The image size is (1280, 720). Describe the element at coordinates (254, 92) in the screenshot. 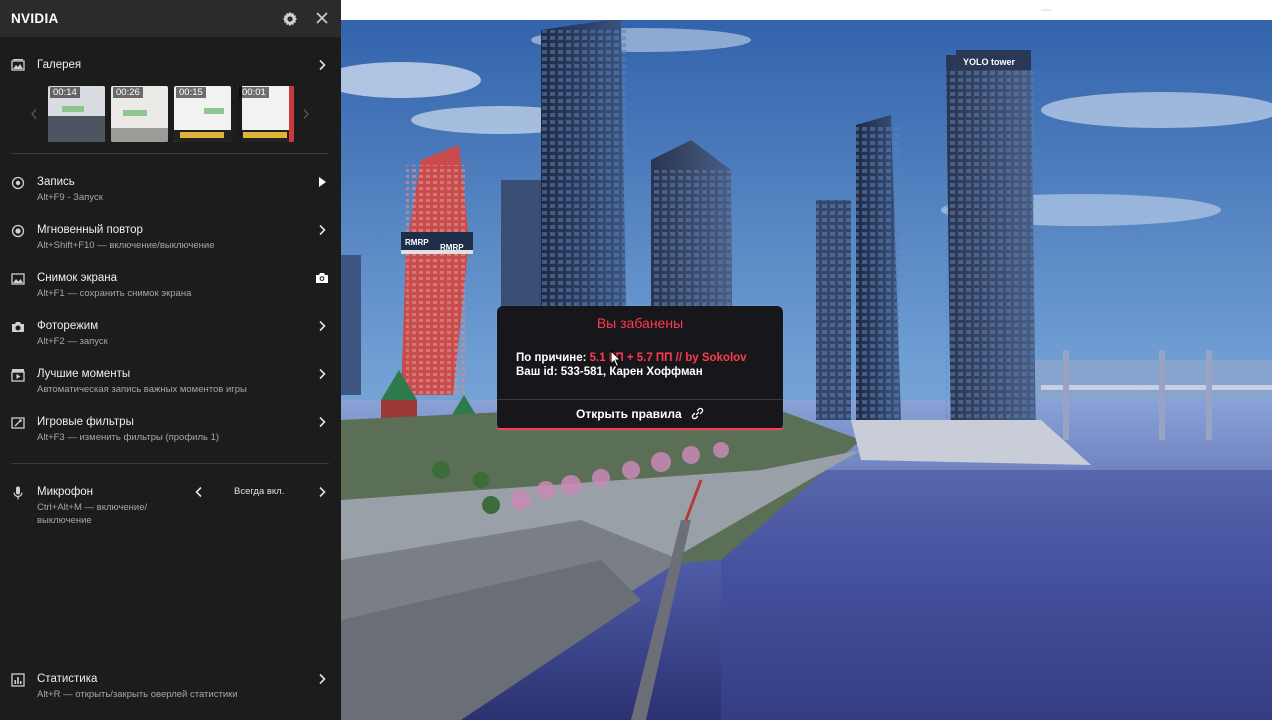

I see `thumbnail-duration: 00:01` at that location.